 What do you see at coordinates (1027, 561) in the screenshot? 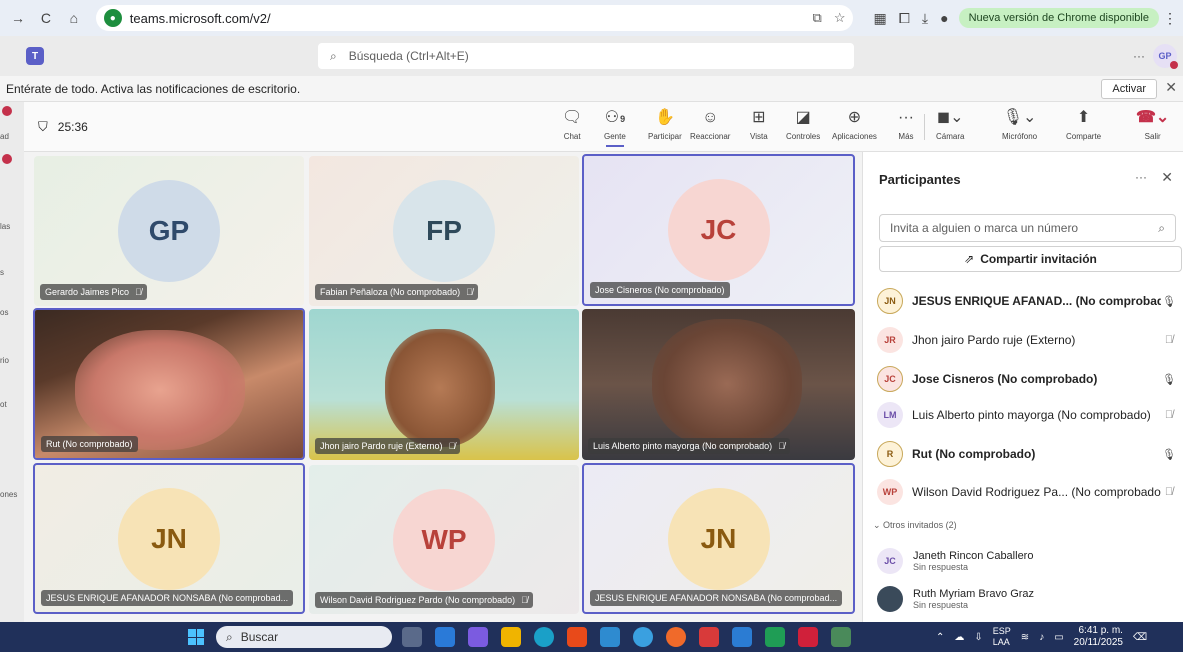
I see `guest-row: JC Janeth Rincon Caballero Sin respuesta` at bounding box center [1027, 561].